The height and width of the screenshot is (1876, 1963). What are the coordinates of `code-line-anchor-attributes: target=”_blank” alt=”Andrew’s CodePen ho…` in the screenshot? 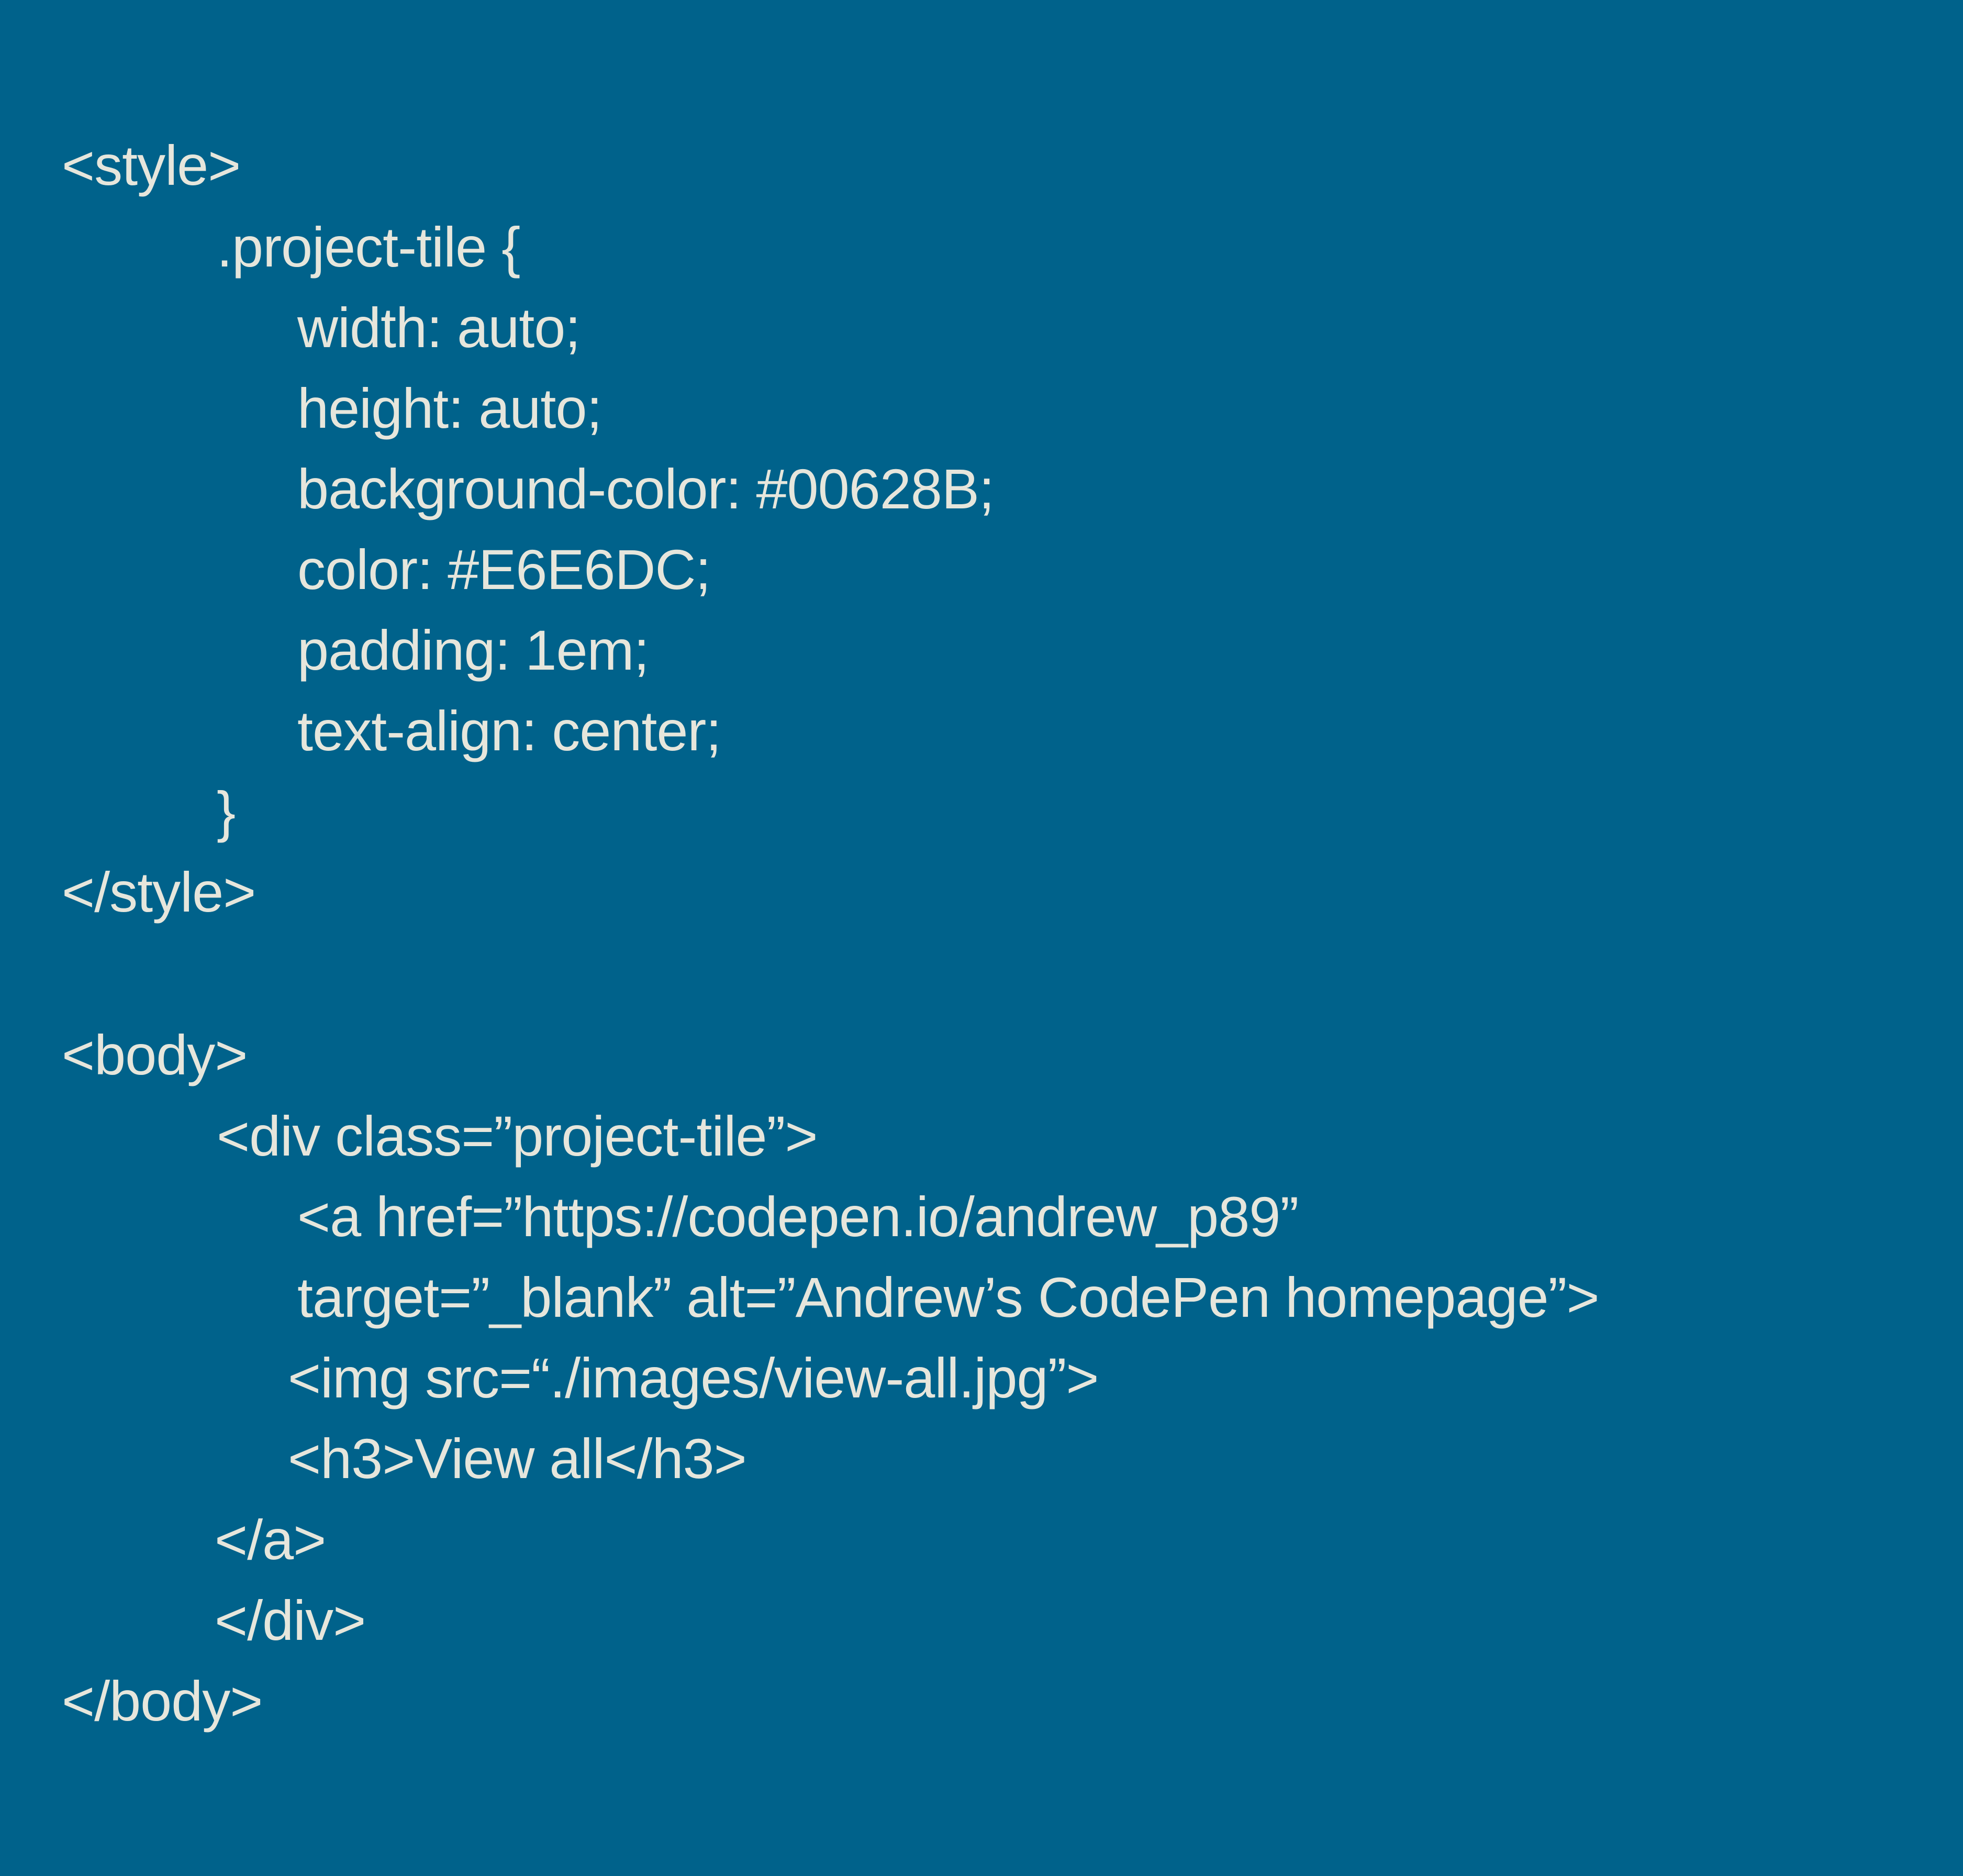 It's located at (948, 1297).